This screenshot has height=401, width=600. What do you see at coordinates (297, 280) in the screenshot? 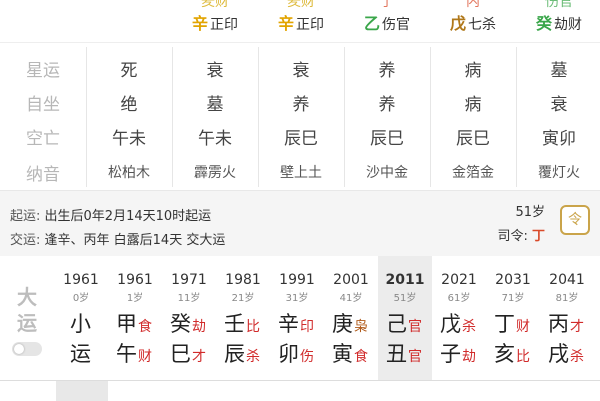
I see `dayun-year: 1991` at bounding box center [297, 280].